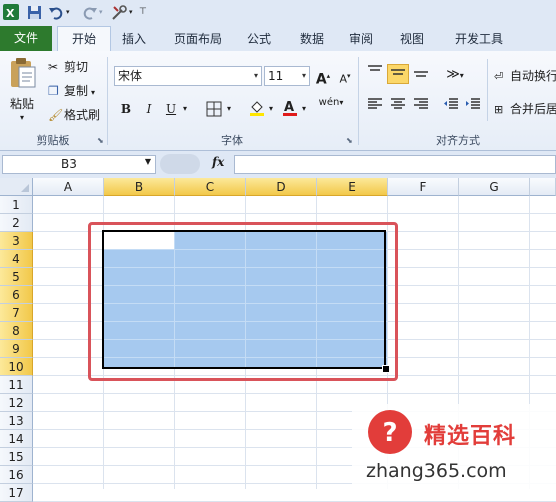 The image size is (556, 502). I want to click on undo-dropdown-icon: ▾, so click(70, 12).